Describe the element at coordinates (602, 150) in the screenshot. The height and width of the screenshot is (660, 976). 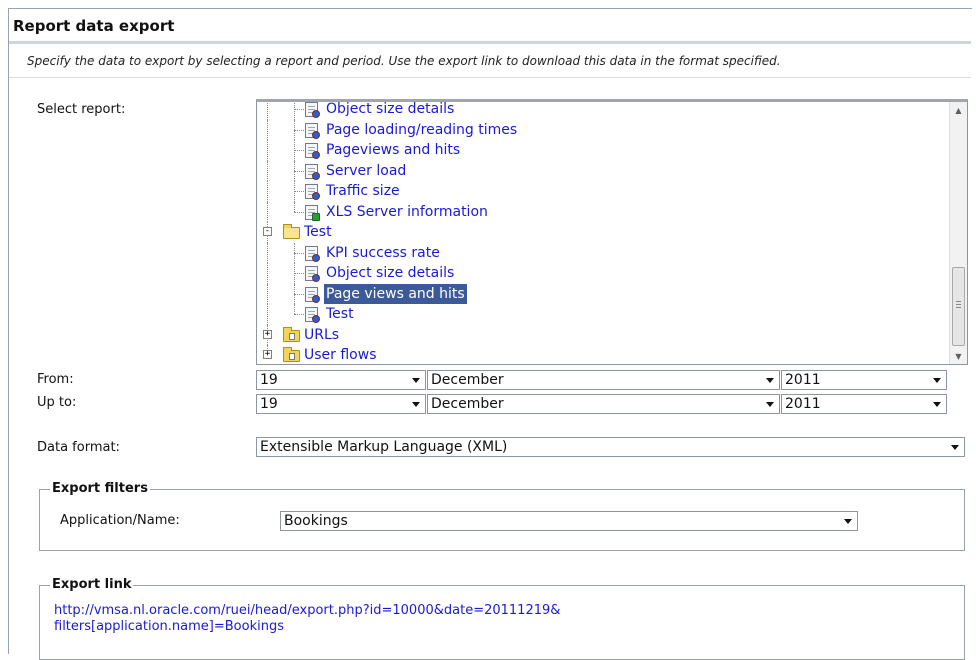
I see `tree-item: Pageviews and hits` at that location.